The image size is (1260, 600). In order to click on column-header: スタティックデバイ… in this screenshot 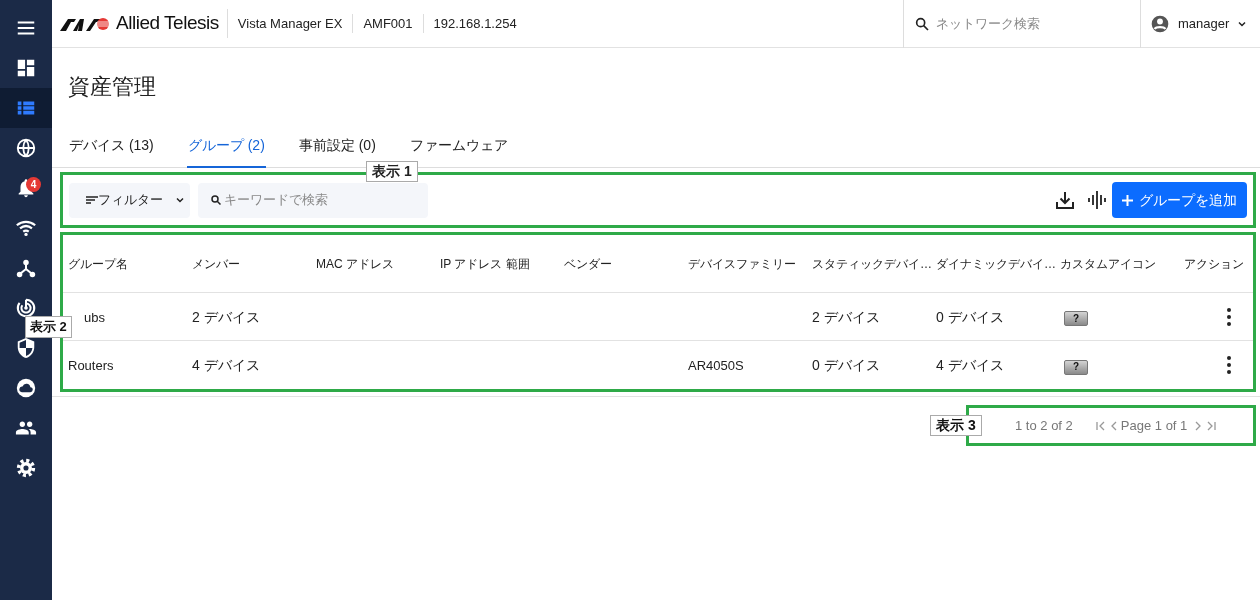, I will do `click(872, 263)`.